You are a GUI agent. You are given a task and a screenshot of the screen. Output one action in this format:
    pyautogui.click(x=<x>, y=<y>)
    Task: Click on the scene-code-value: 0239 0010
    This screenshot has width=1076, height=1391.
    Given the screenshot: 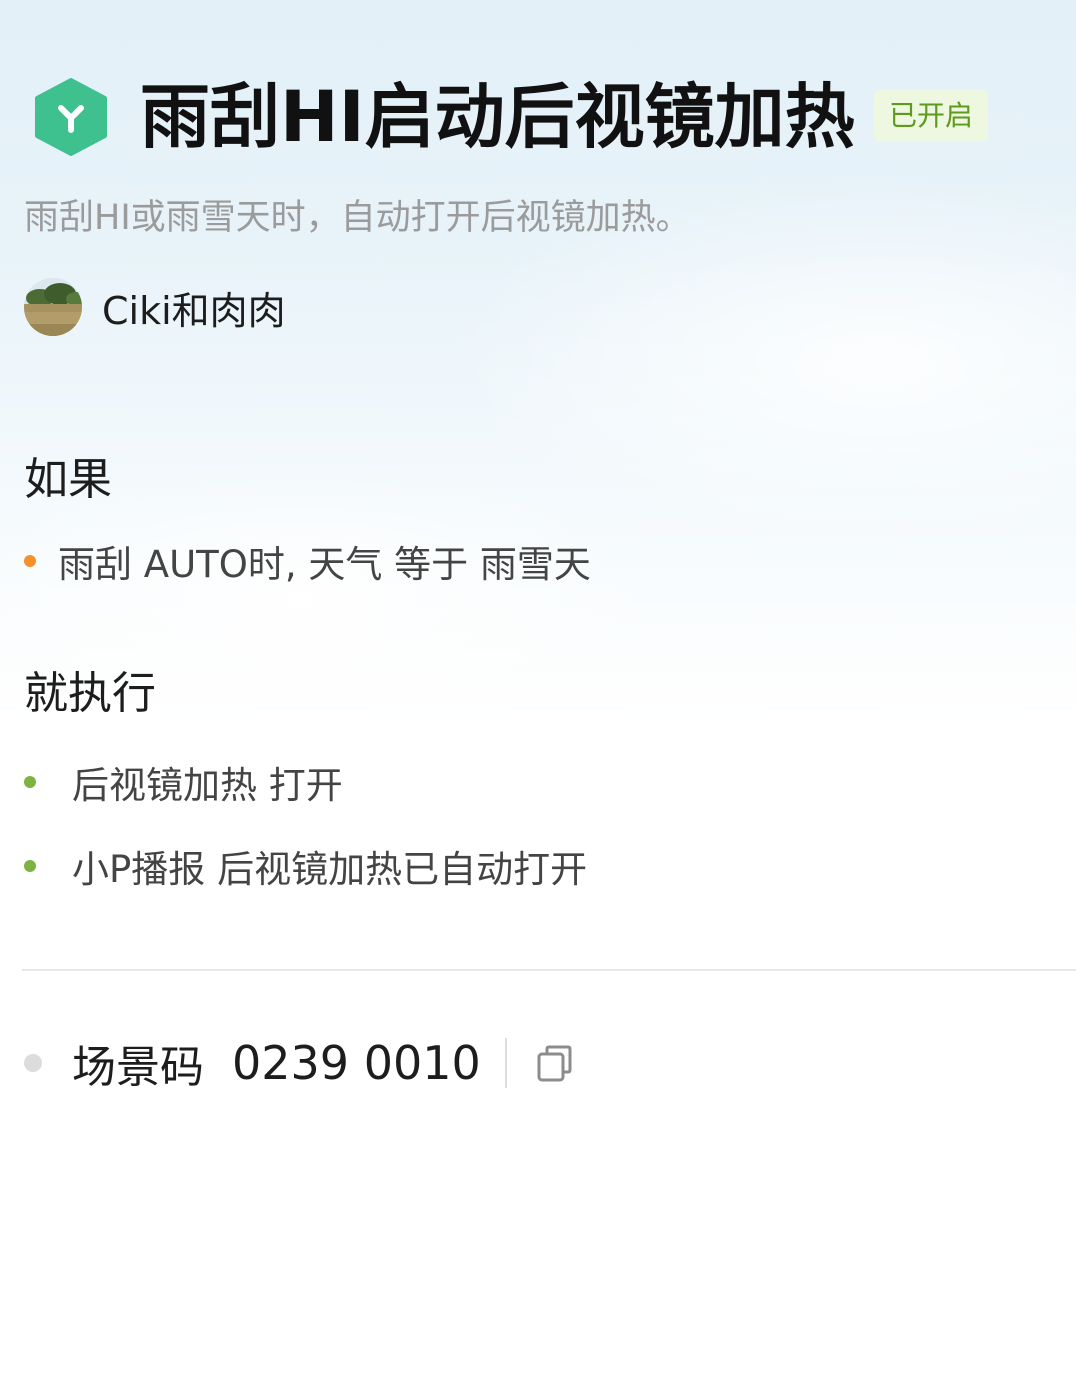 What is the action you would take?
    pyautogui.click(x=356, y=1063)
    